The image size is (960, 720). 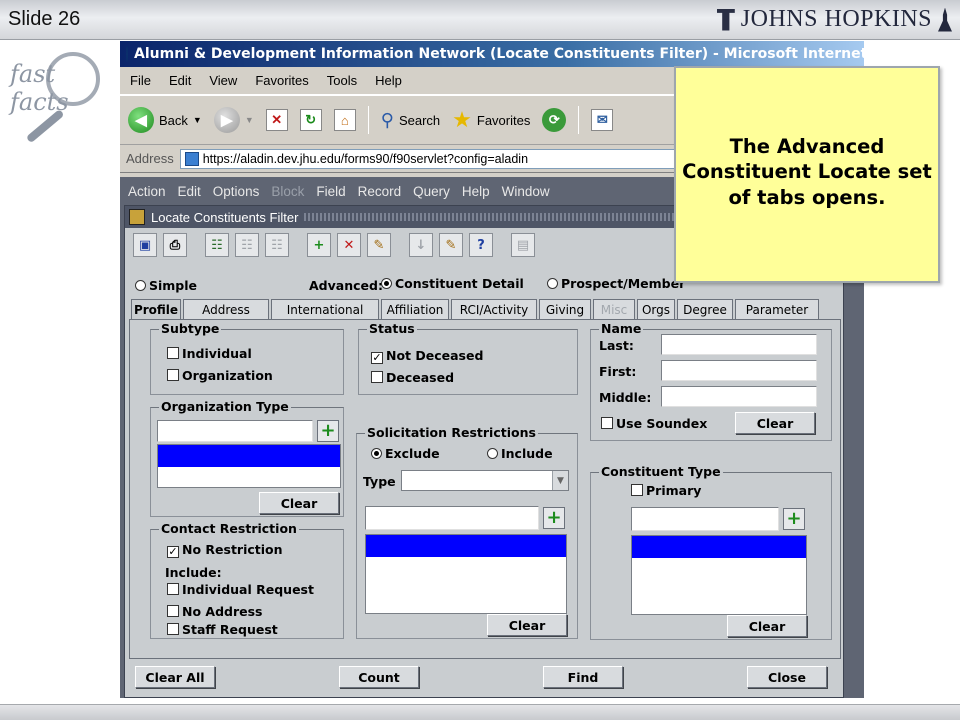 I want to click on solicitation-input, so click(x=452, y=518).